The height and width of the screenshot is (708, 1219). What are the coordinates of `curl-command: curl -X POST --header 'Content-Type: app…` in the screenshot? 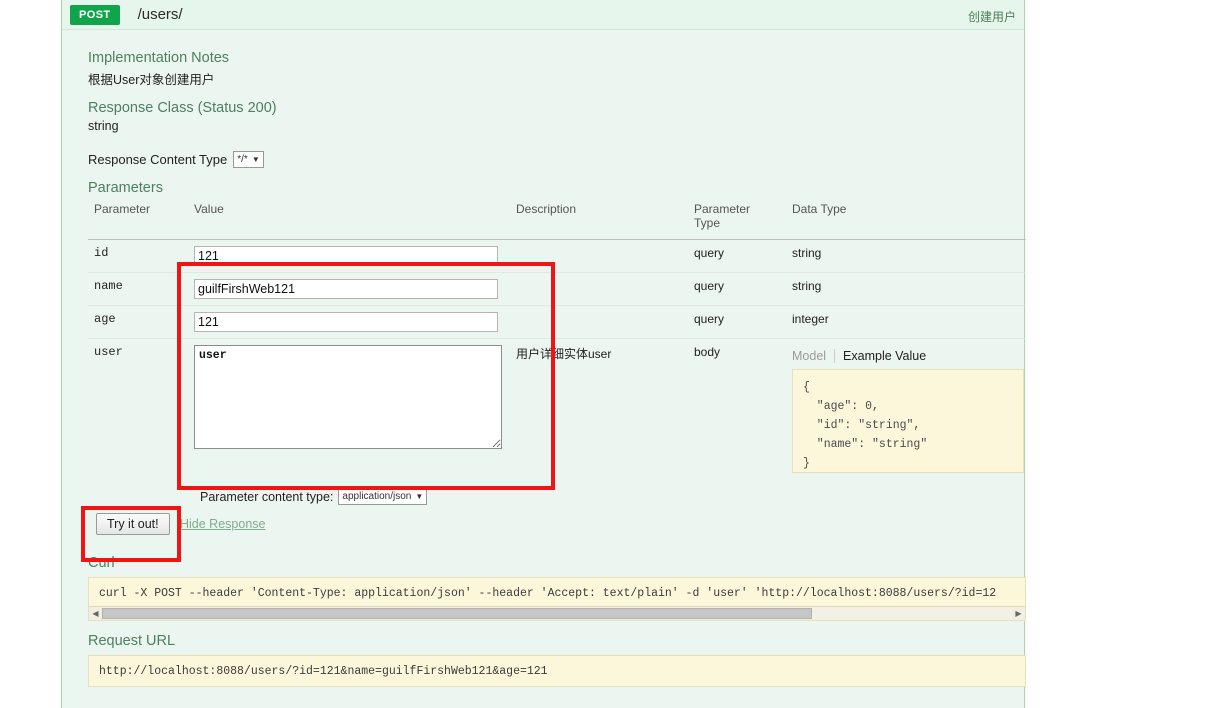 It's located at (548, 593).